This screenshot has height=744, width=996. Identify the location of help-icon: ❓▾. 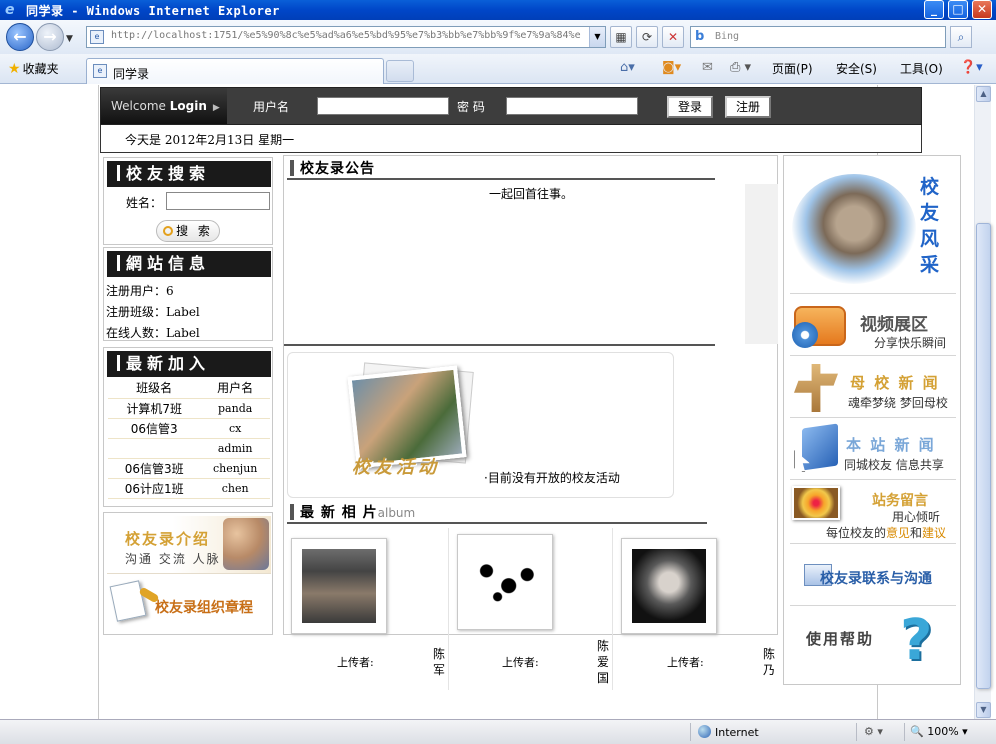
(971, 67).